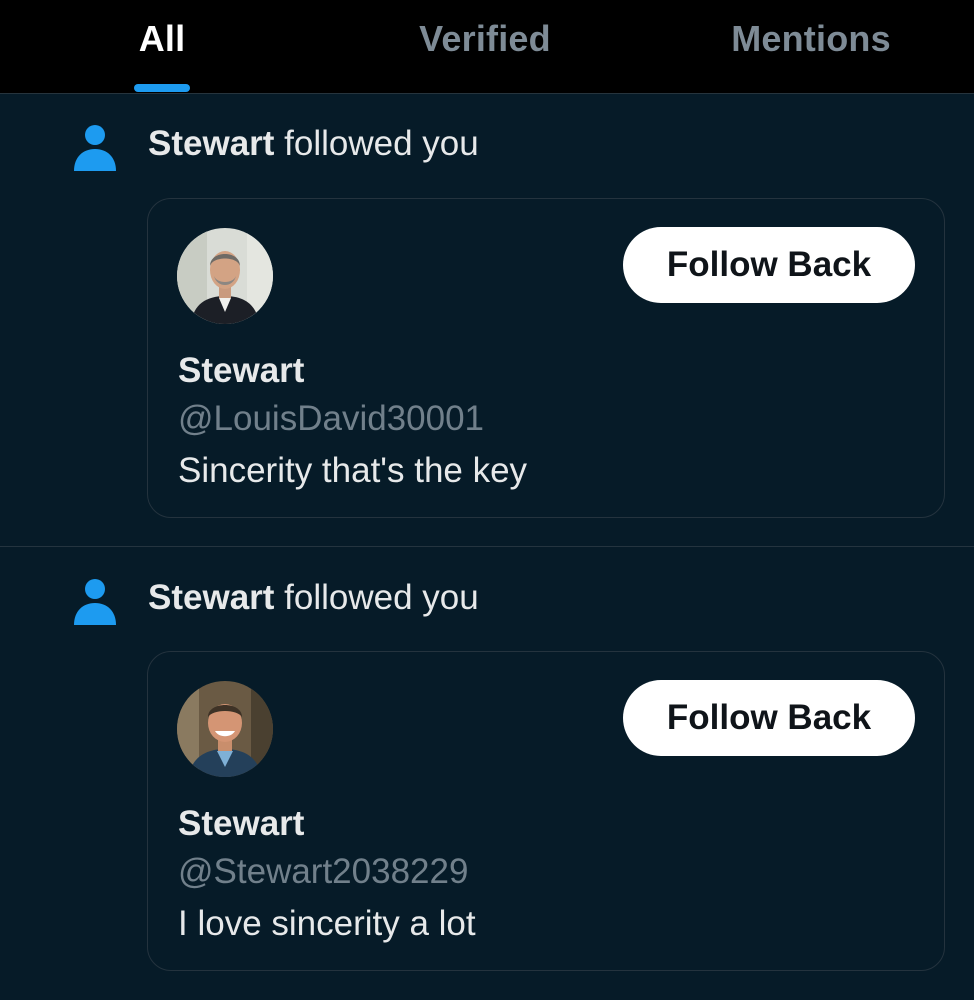 The image size is (974, 1000). What do you see at coordinates (323, 872) in the screenshot?
I see `user-handle: @Stewart2038229` at bounding box center [323, 872].